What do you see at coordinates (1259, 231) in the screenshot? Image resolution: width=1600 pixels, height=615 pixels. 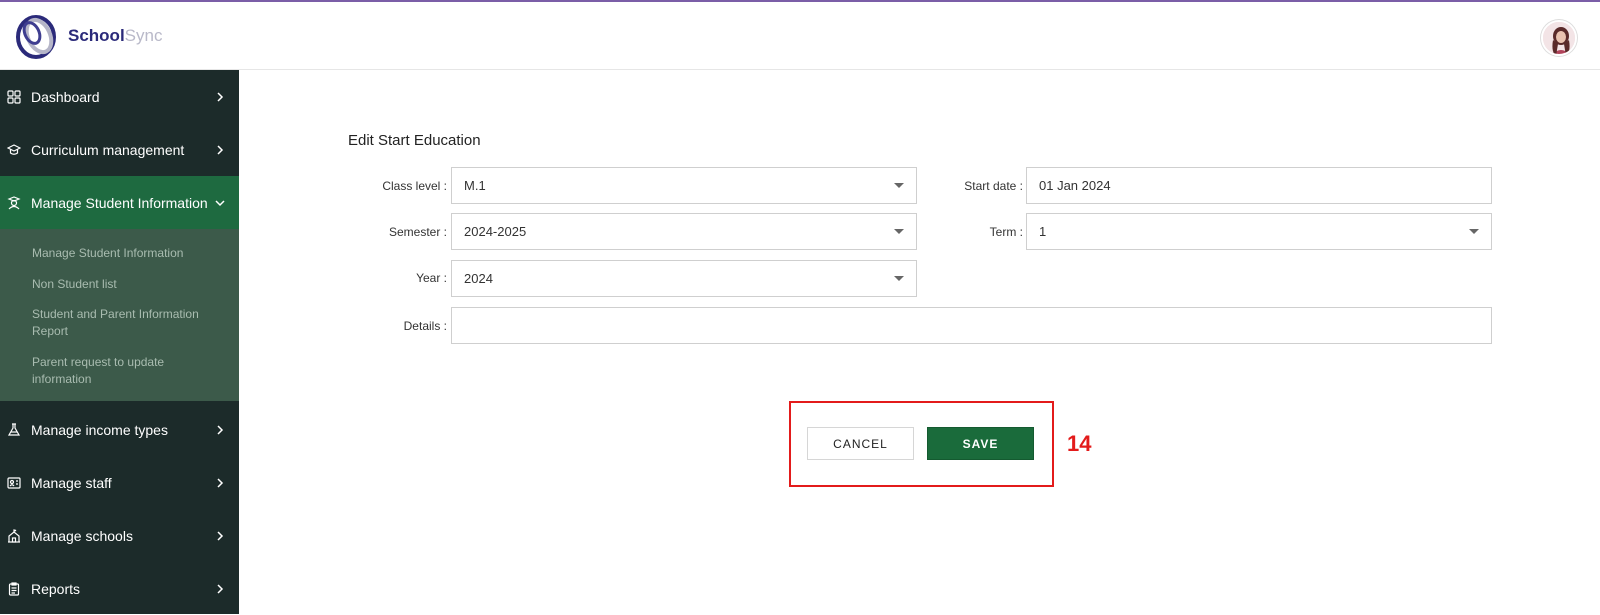 I see `term-select: 1` at bounding box center [1259, 231].